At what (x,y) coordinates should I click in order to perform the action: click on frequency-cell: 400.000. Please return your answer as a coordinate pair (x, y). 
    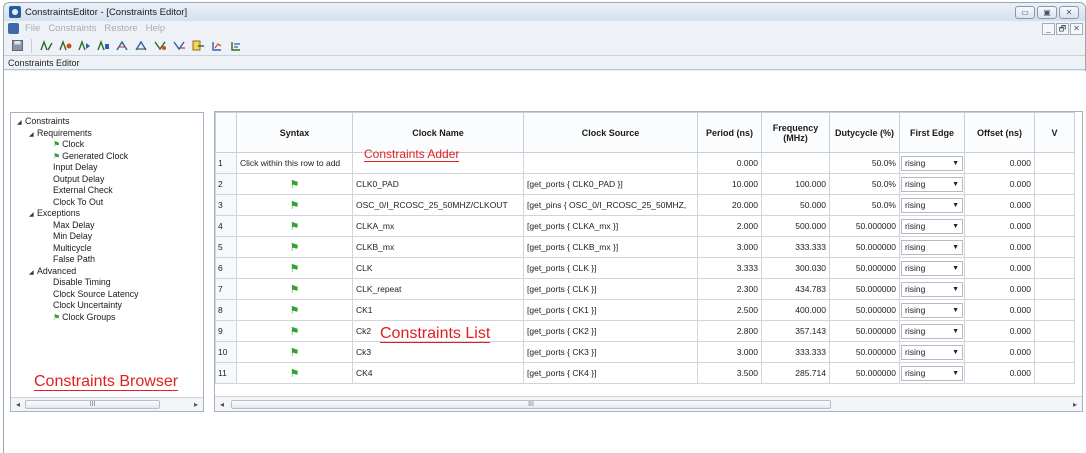
    Looking at the image, I should click on (795, 310).